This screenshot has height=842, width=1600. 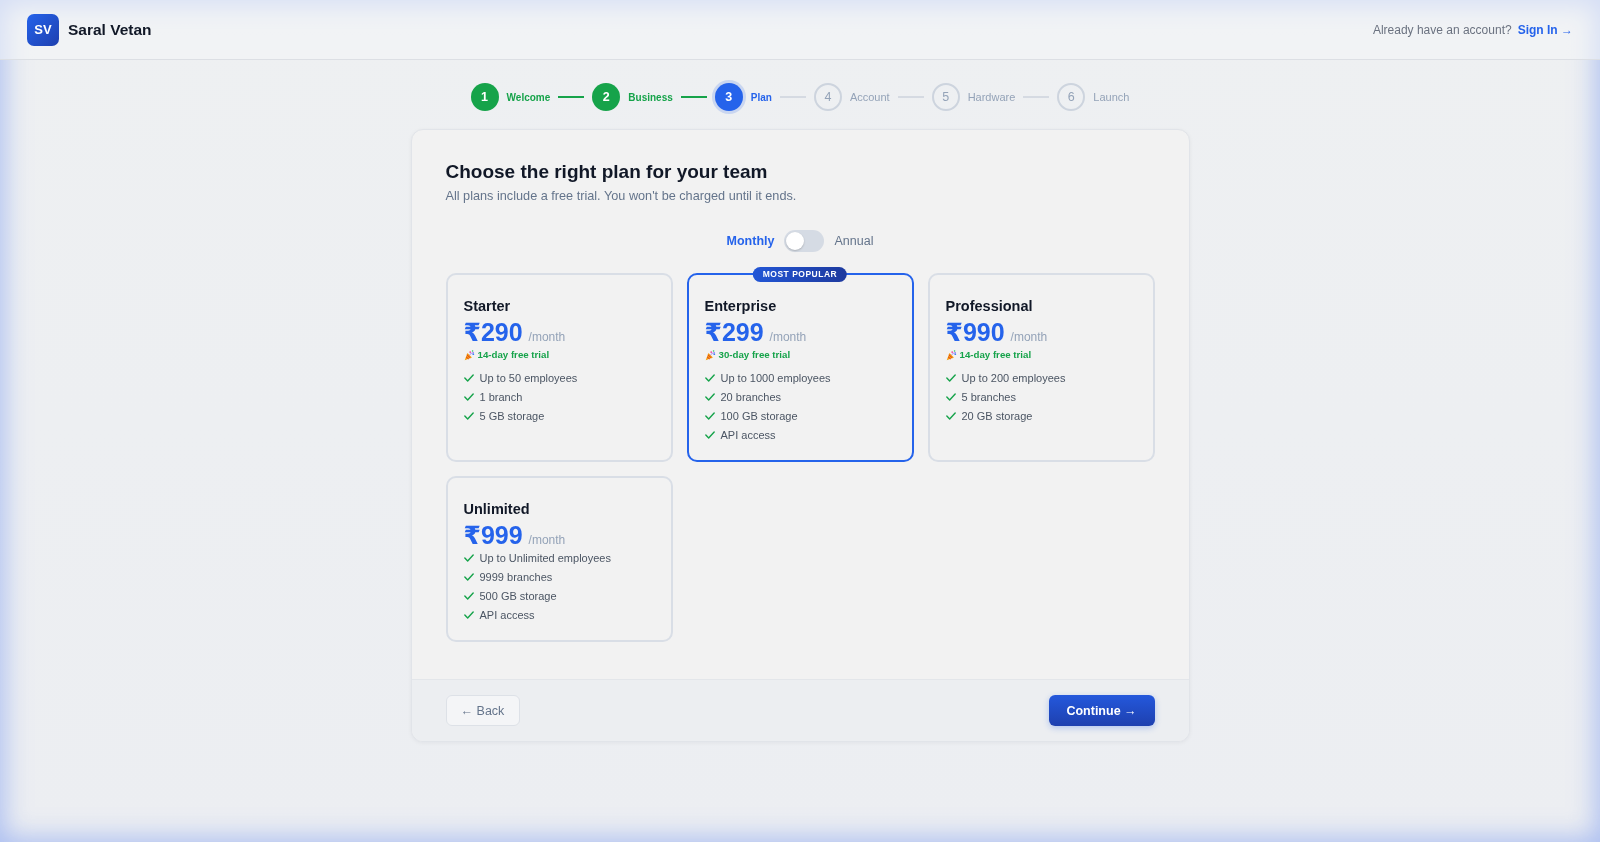 I want to click on plan-name: Enterprise, so click(x=741, y=306).